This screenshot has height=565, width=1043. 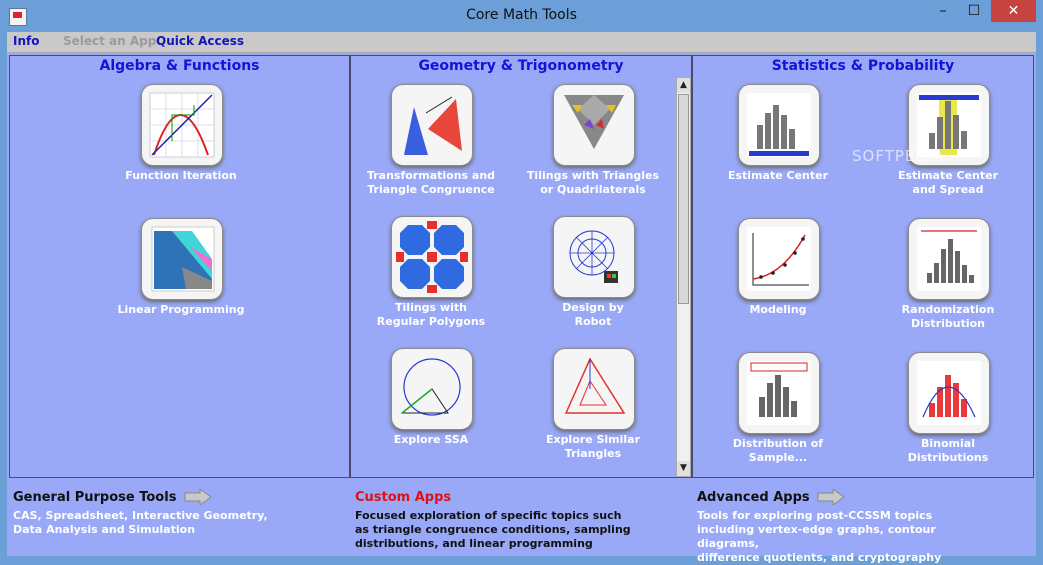 I want to click on design-robot-icon, so click(x=594, y=257).